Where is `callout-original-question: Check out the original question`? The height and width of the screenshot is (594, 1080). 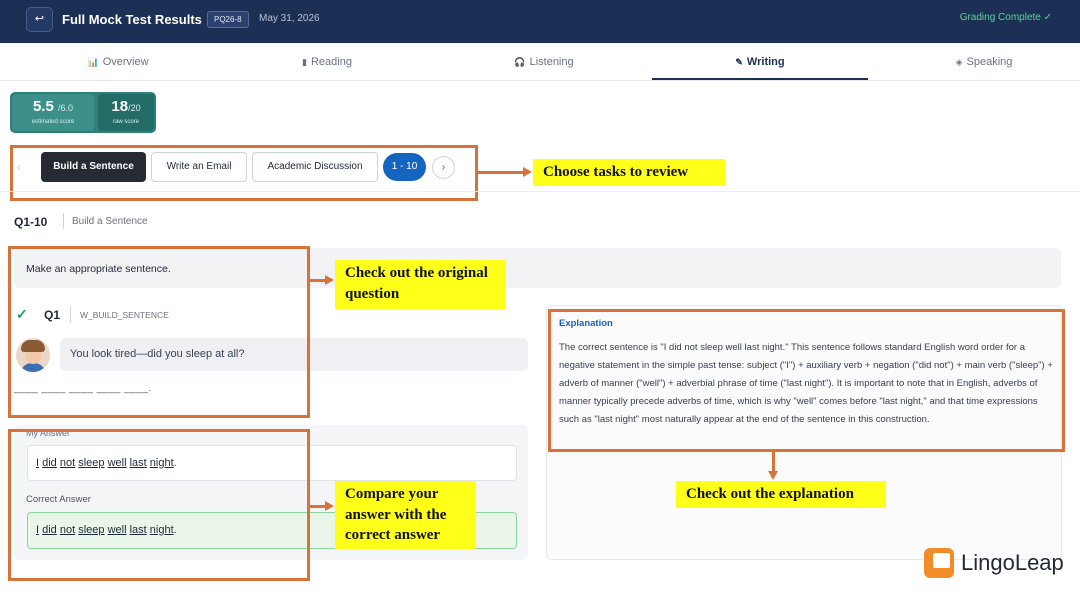
callout-original-question: Check out the original question is located at coordinates (420, 284).